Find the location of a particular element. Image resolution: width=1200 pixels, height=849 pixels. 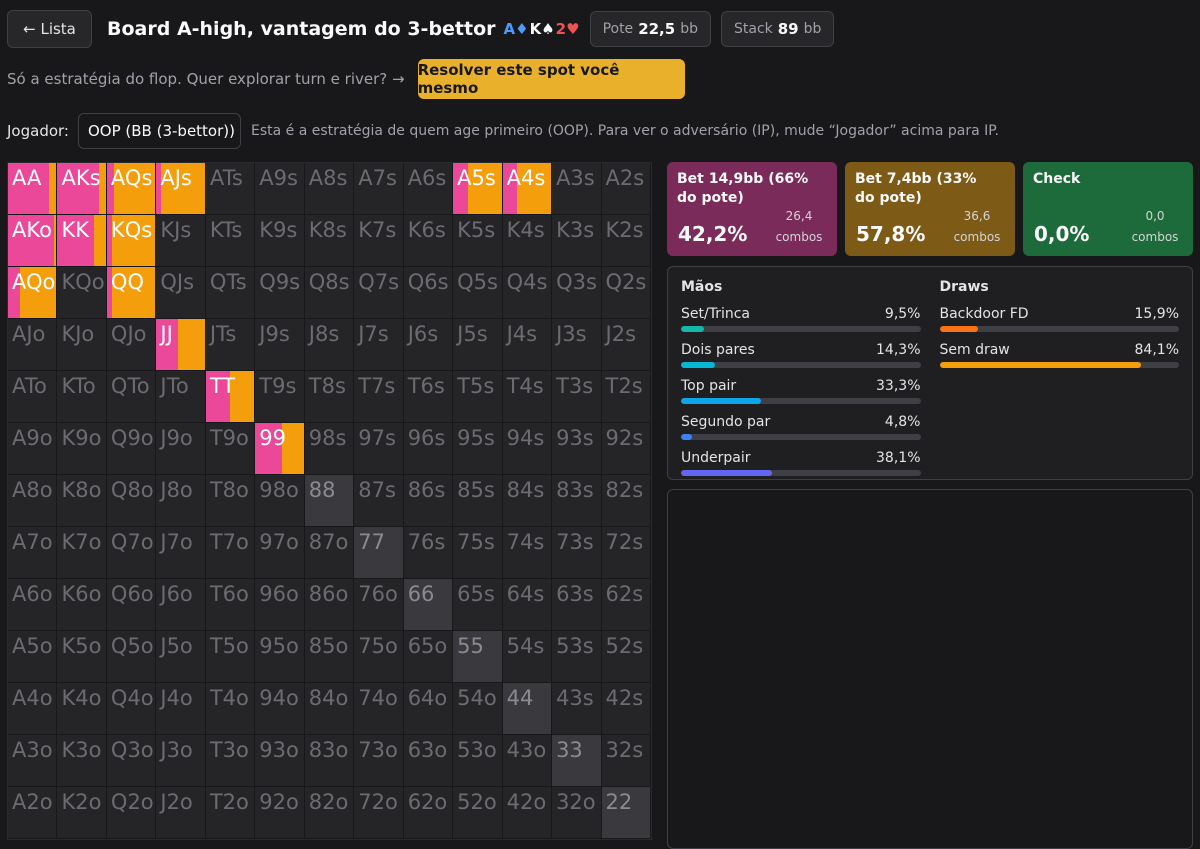

hand-cell: 93o is located at coordinates (280, 761).